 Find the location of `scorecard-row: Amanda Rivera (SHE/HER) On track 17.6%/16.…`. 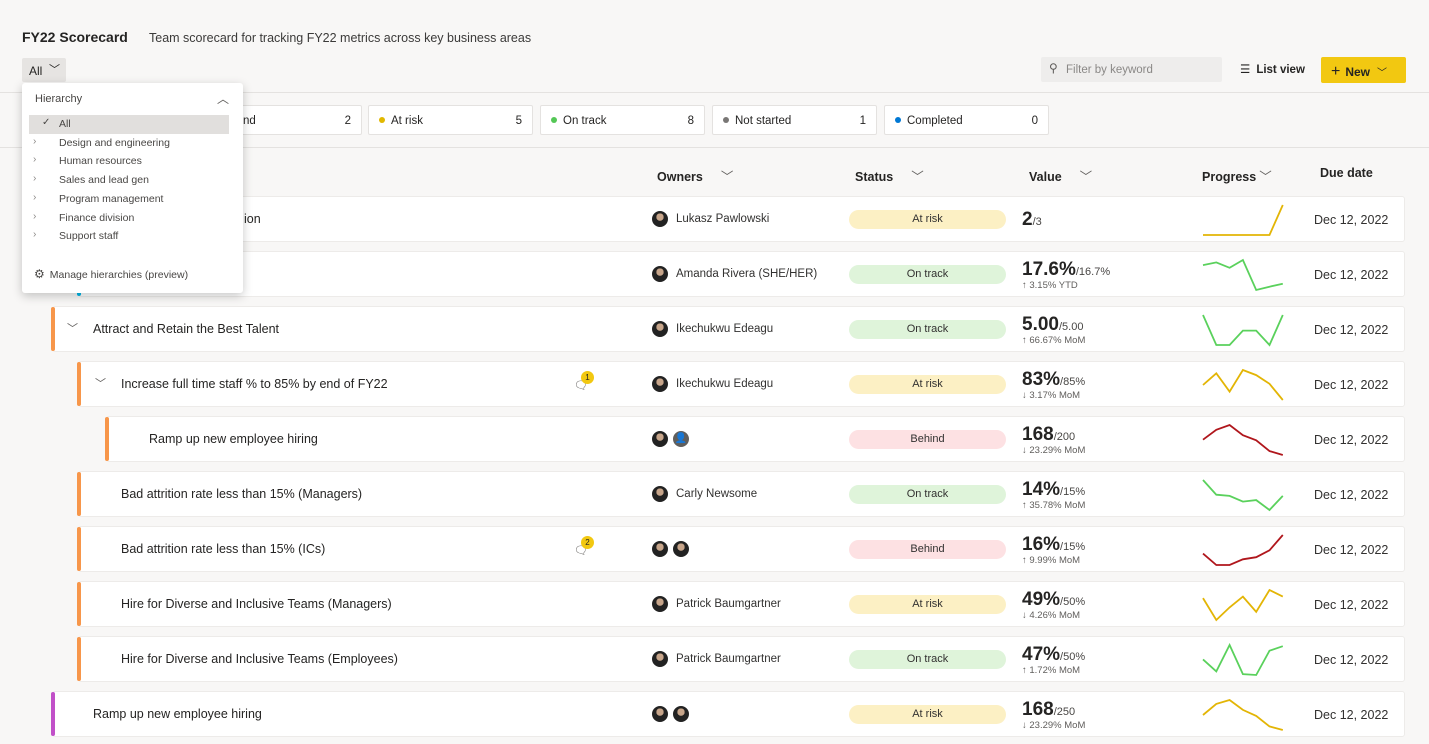

scorecard-row: Amanda Rivera (SHE/HER) On track 17.6%/16.… is located at coordinates (741, 274).